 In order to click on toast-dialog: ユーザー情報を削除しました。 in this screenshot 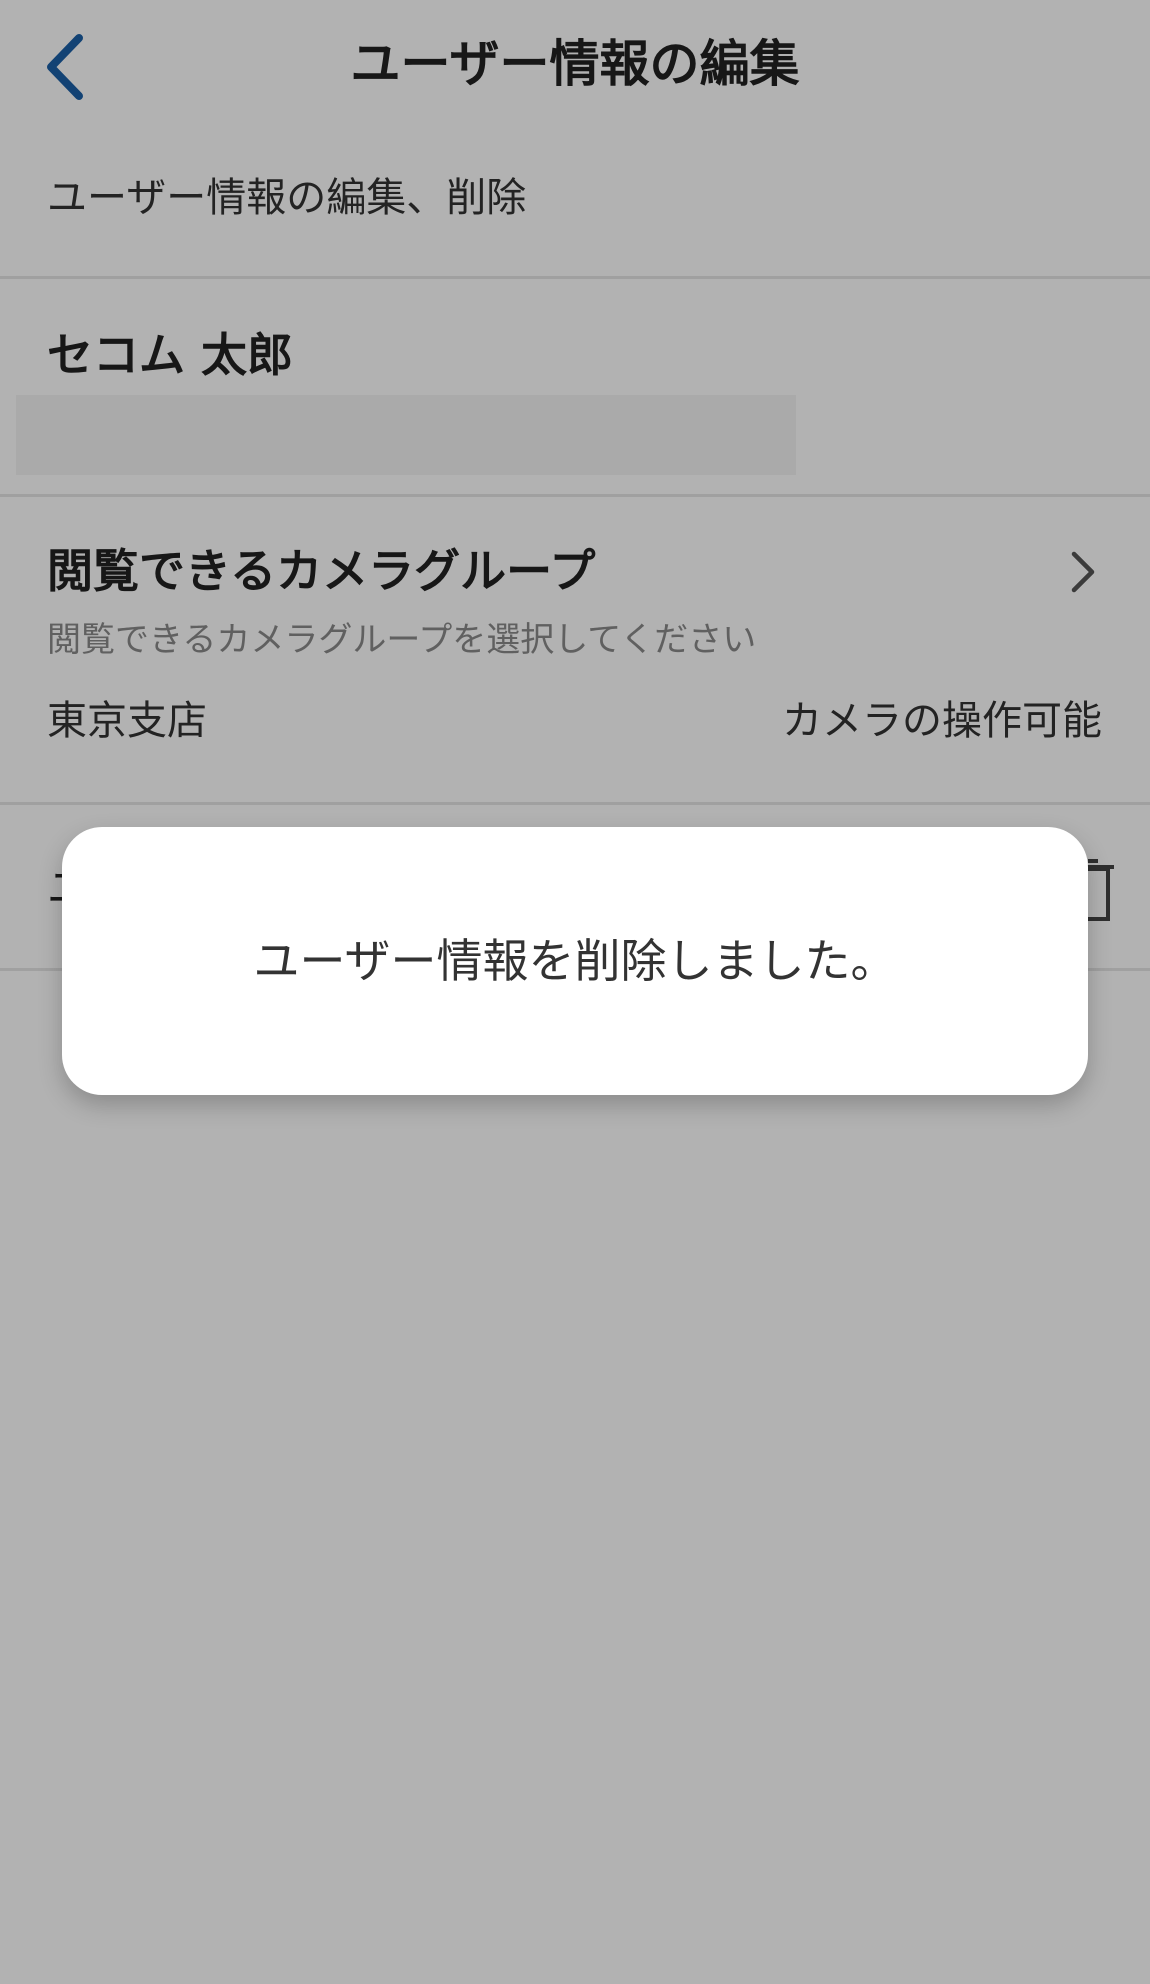, I will do `click(575, 961)`.